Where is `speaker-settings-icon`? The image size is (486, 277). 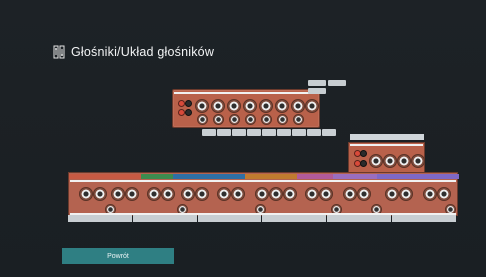
speaker-settings-icon is located at coordinates (59, 52).